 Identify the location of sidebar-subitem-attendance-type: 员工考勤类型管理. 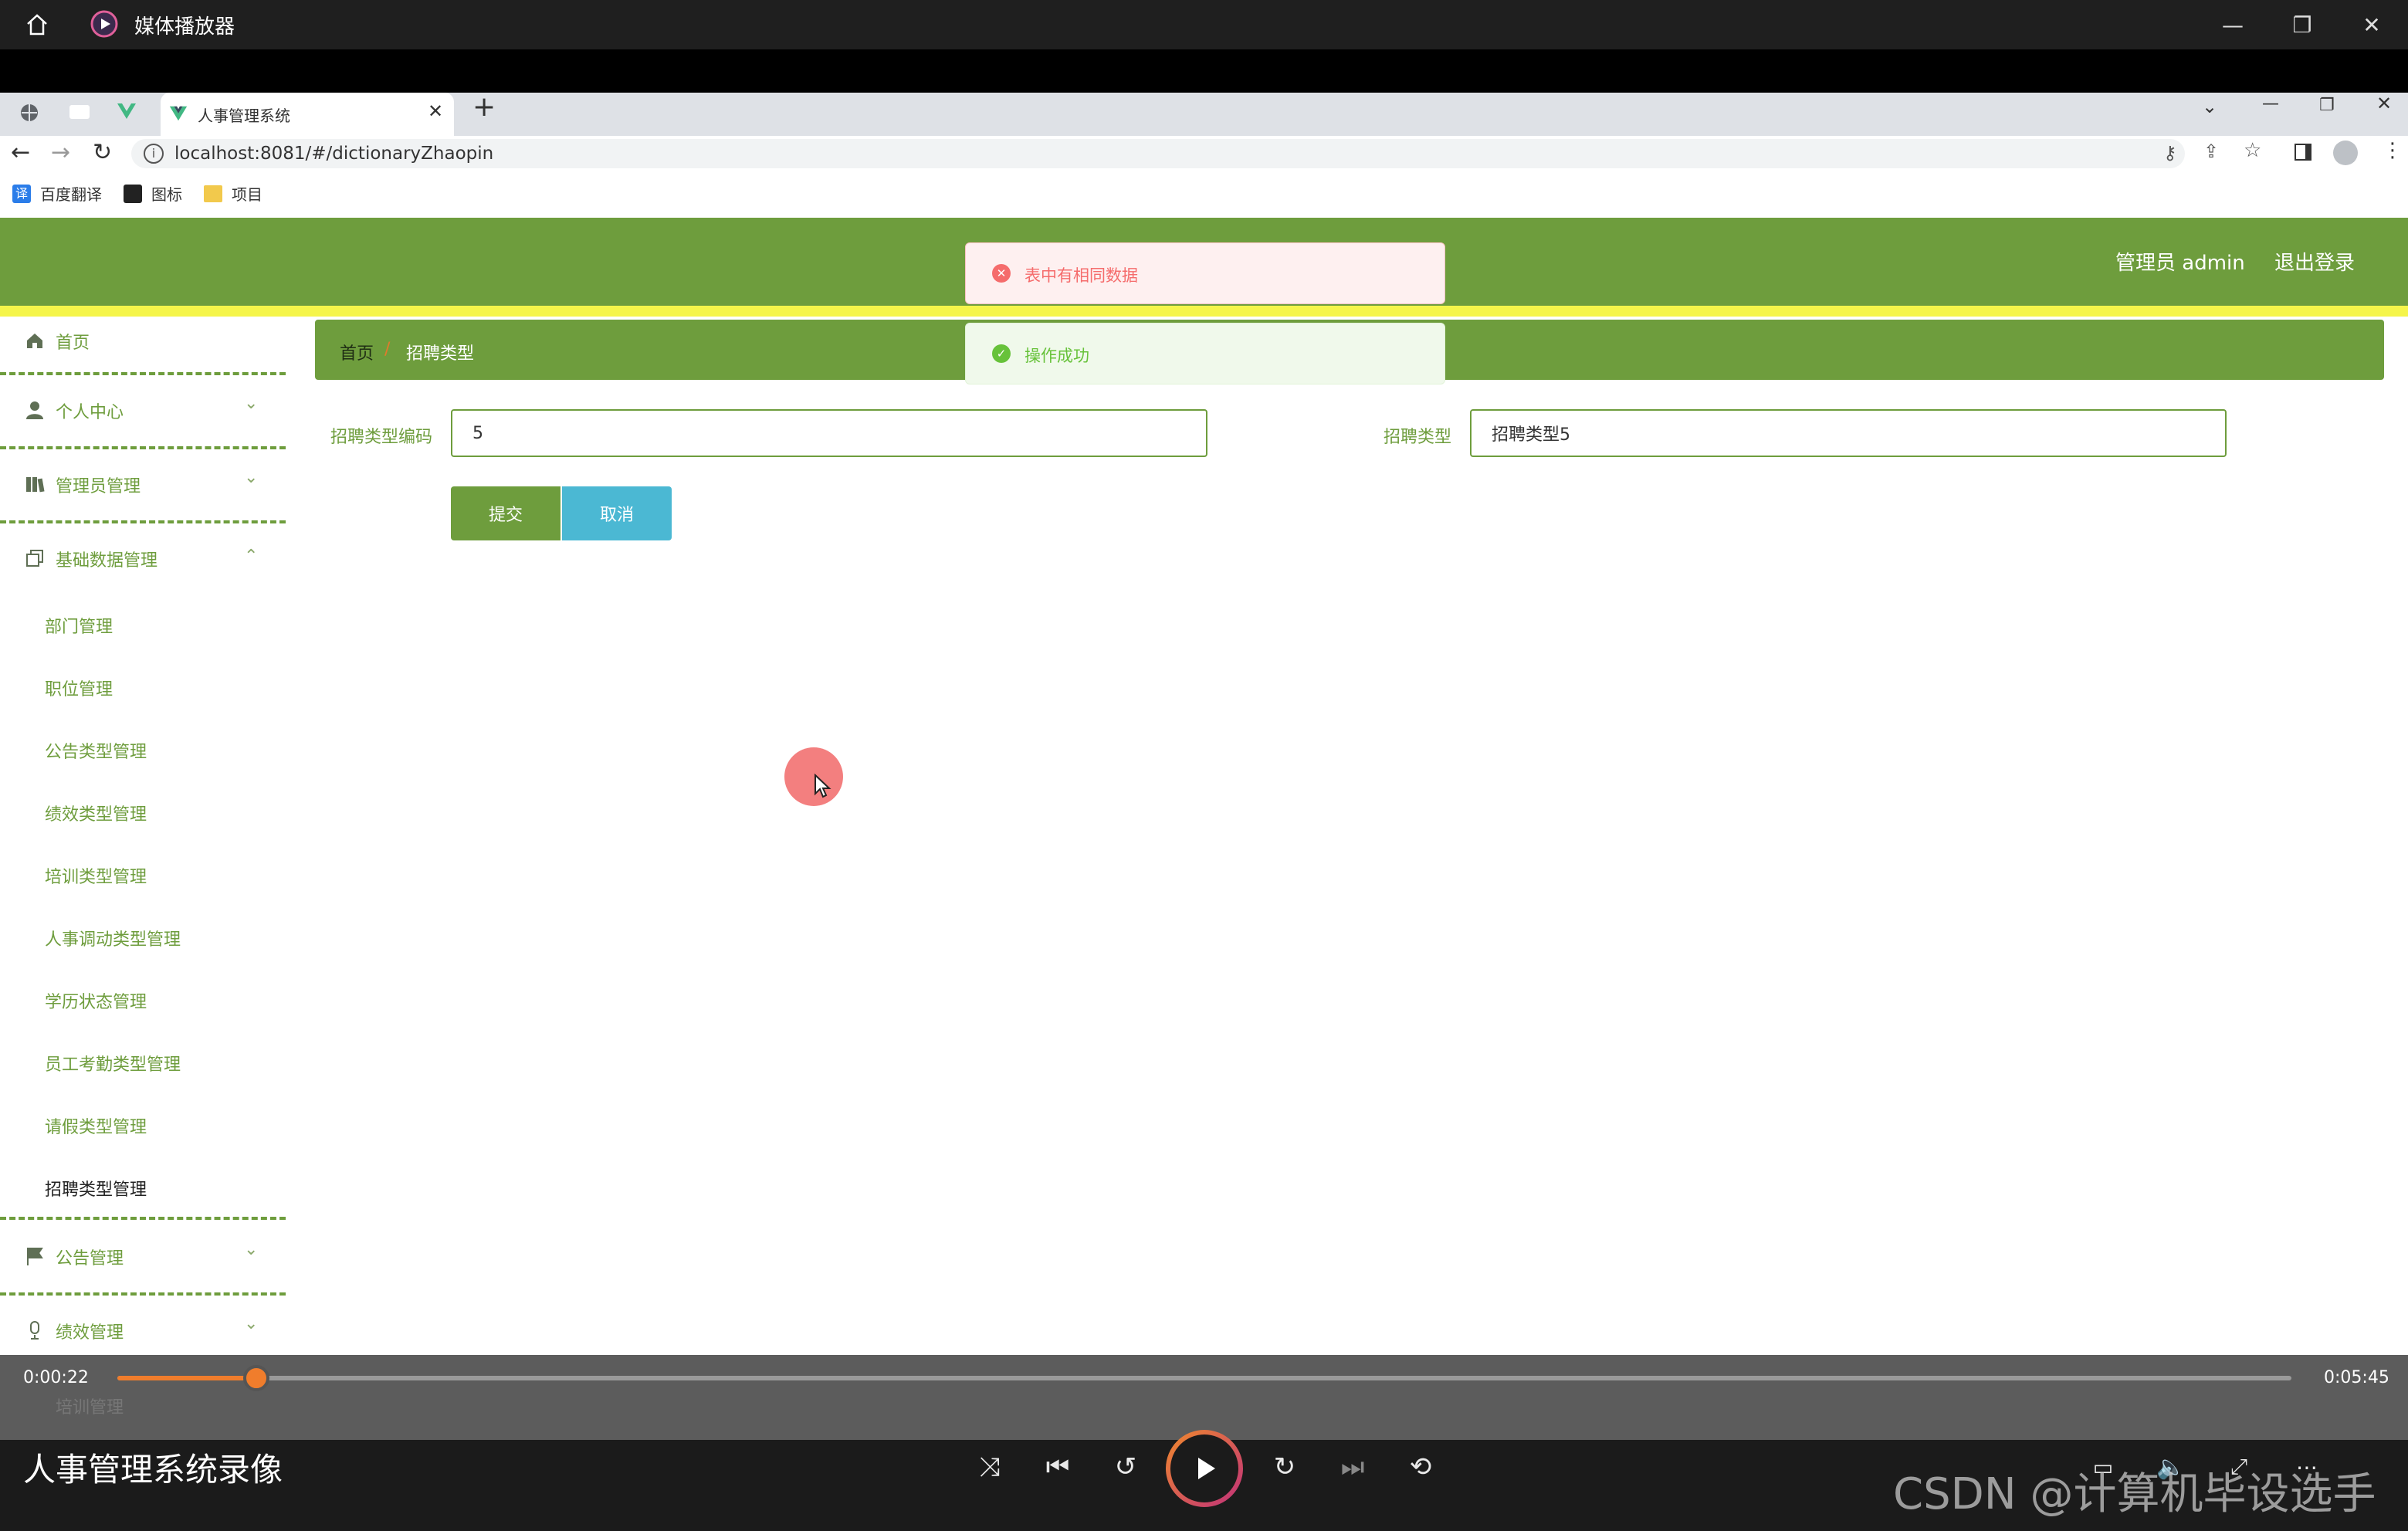
(113, 1063).